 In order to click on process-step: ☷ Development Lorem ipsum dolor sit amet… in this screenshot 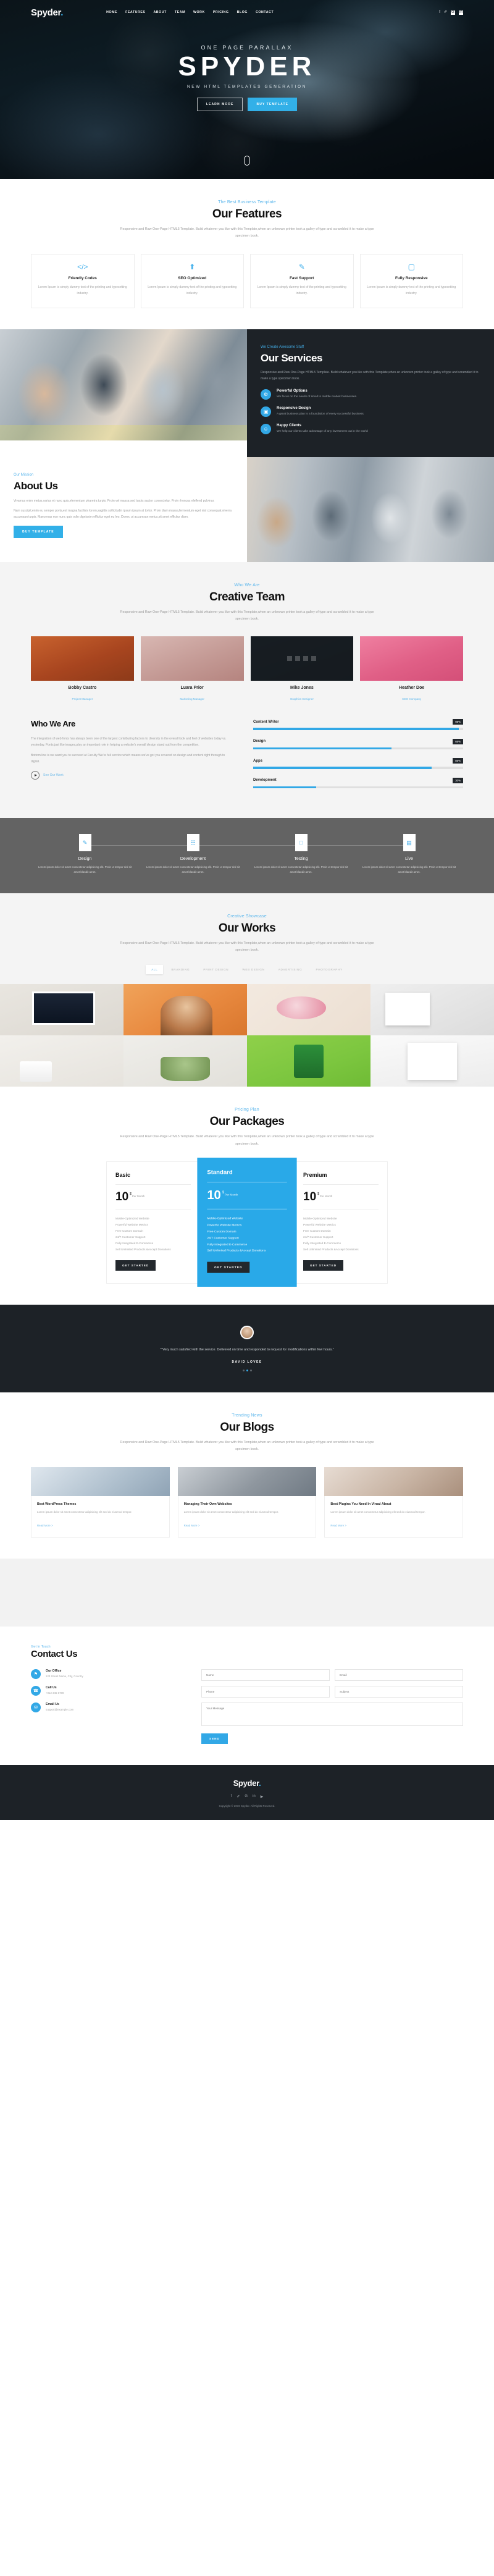, I will do `click(193, 854)`.